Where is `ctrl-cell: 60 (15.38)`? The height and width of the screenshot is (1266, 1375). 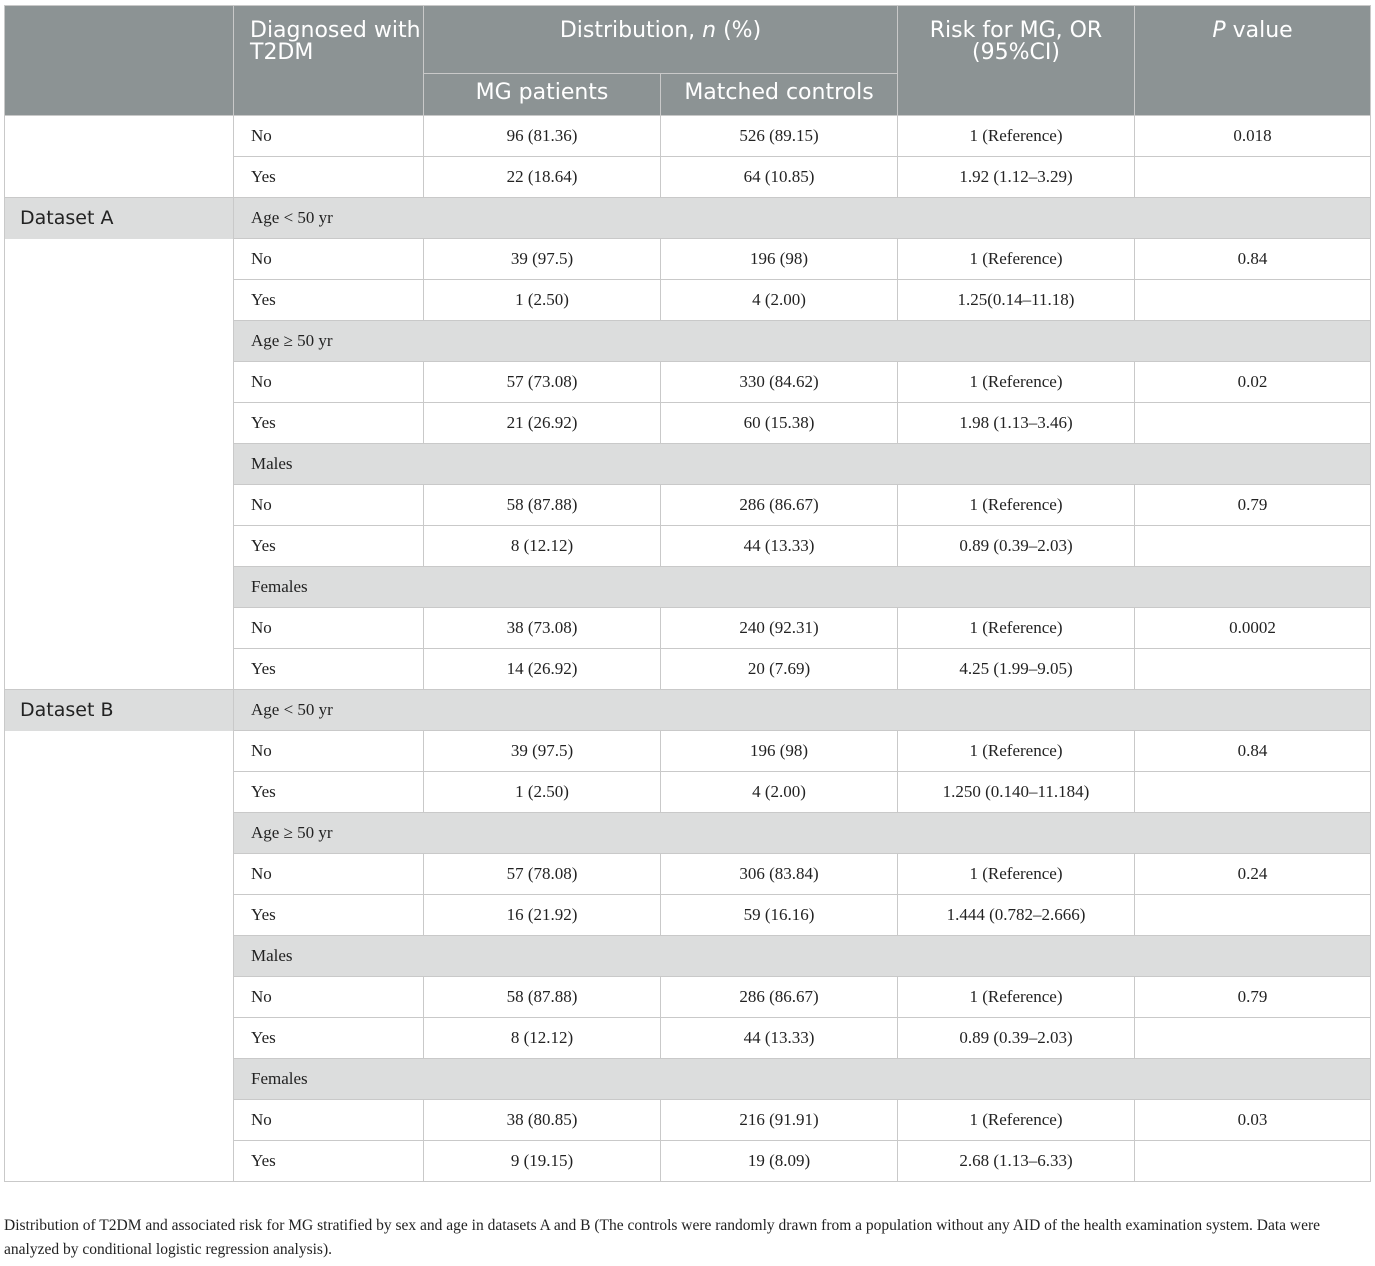
ctrl-cell: 60 (15.38) is located at coordinates (779, 423).